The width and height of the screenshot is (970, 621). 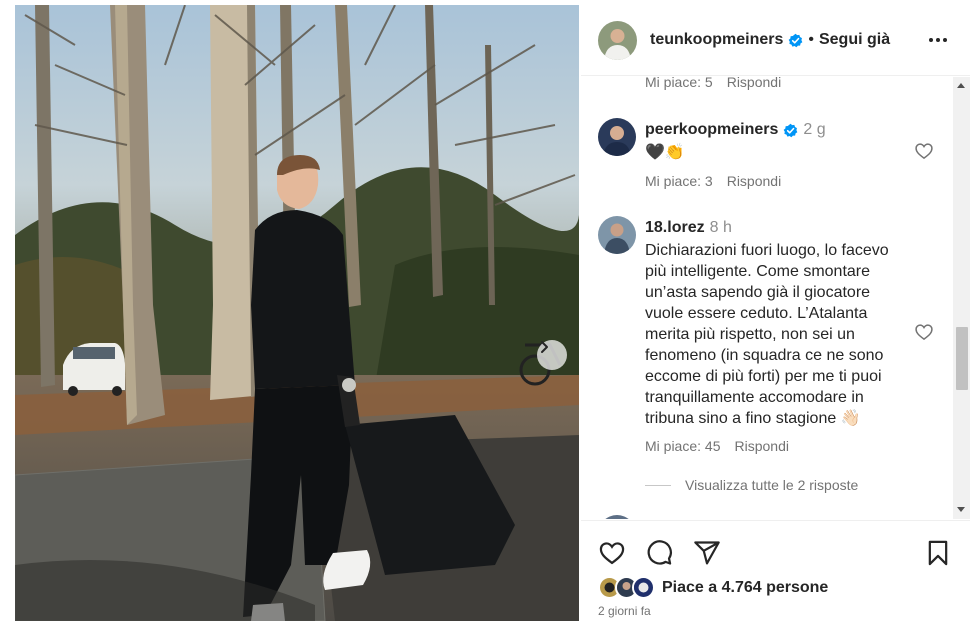 I want to click on comment-meta: Mi piace: 3 Rispondi, so click(x=713, y=181).